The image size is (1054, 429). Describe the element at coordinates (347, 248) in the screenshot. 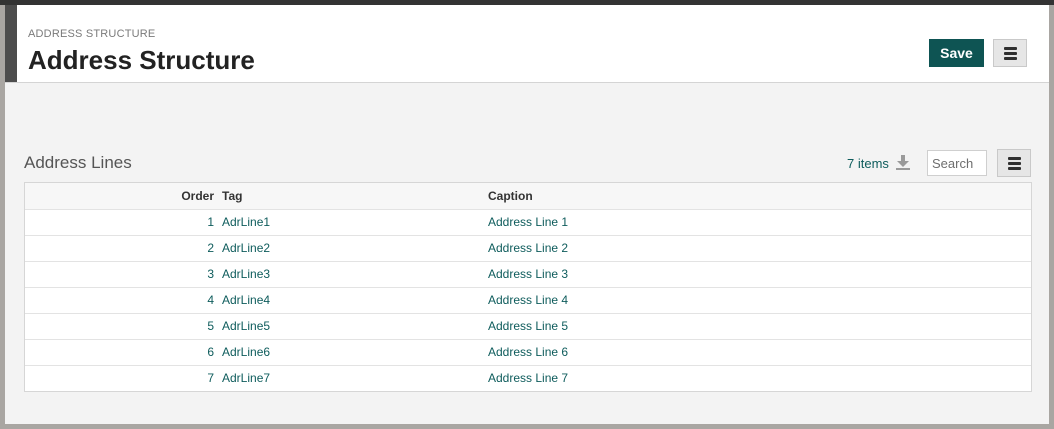

I see `tag-link: AdrLine2` at that location.